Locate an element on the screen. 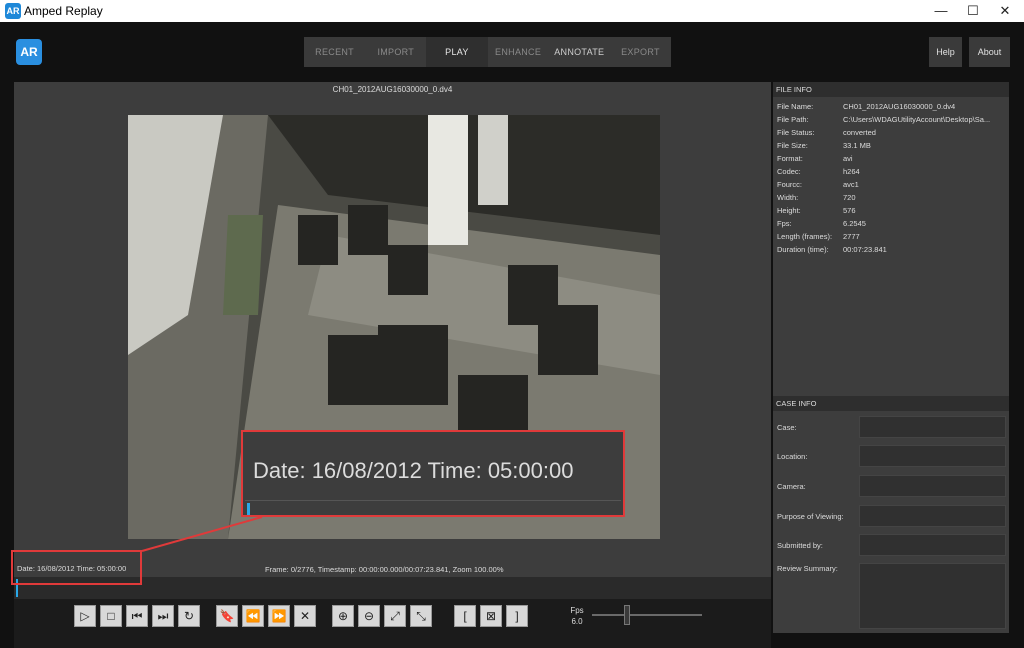 The width and height of the screenshot is (1024, 648). window-title-bar: AR Amped Replay — ☐ ✕ is located at coordinates (512, 11).